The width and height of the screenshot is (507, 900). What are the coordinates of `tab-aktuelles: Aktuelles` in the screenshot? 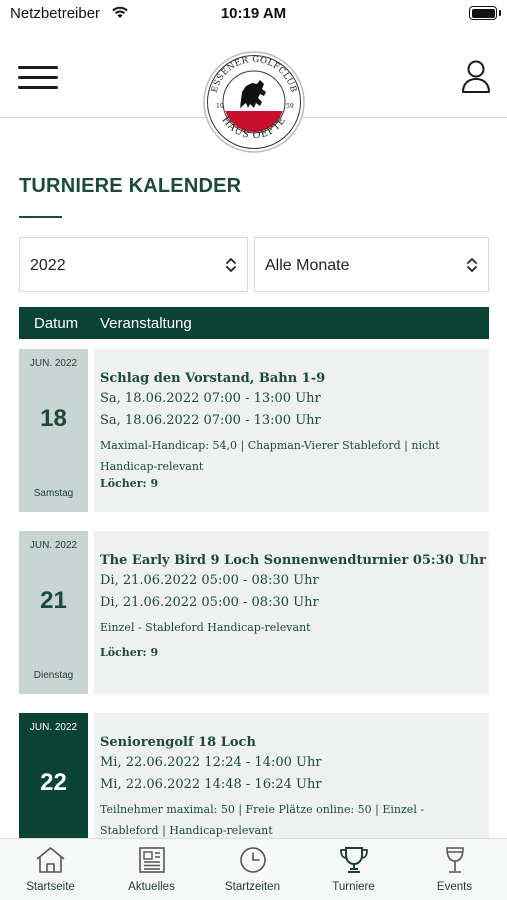 It's located at (151, 869).